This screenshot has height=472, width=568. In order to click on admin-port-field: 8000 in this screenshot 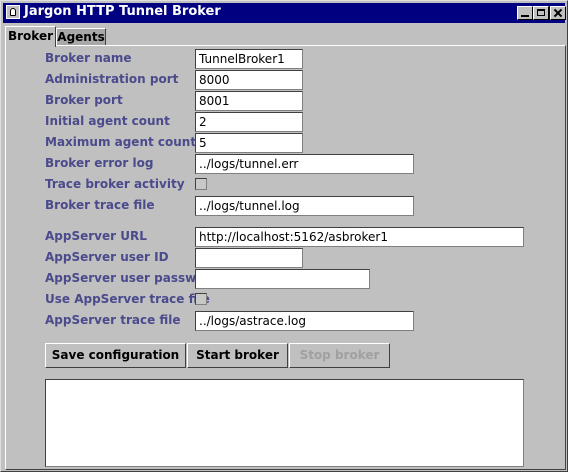, I will do `click(249, 80)`.